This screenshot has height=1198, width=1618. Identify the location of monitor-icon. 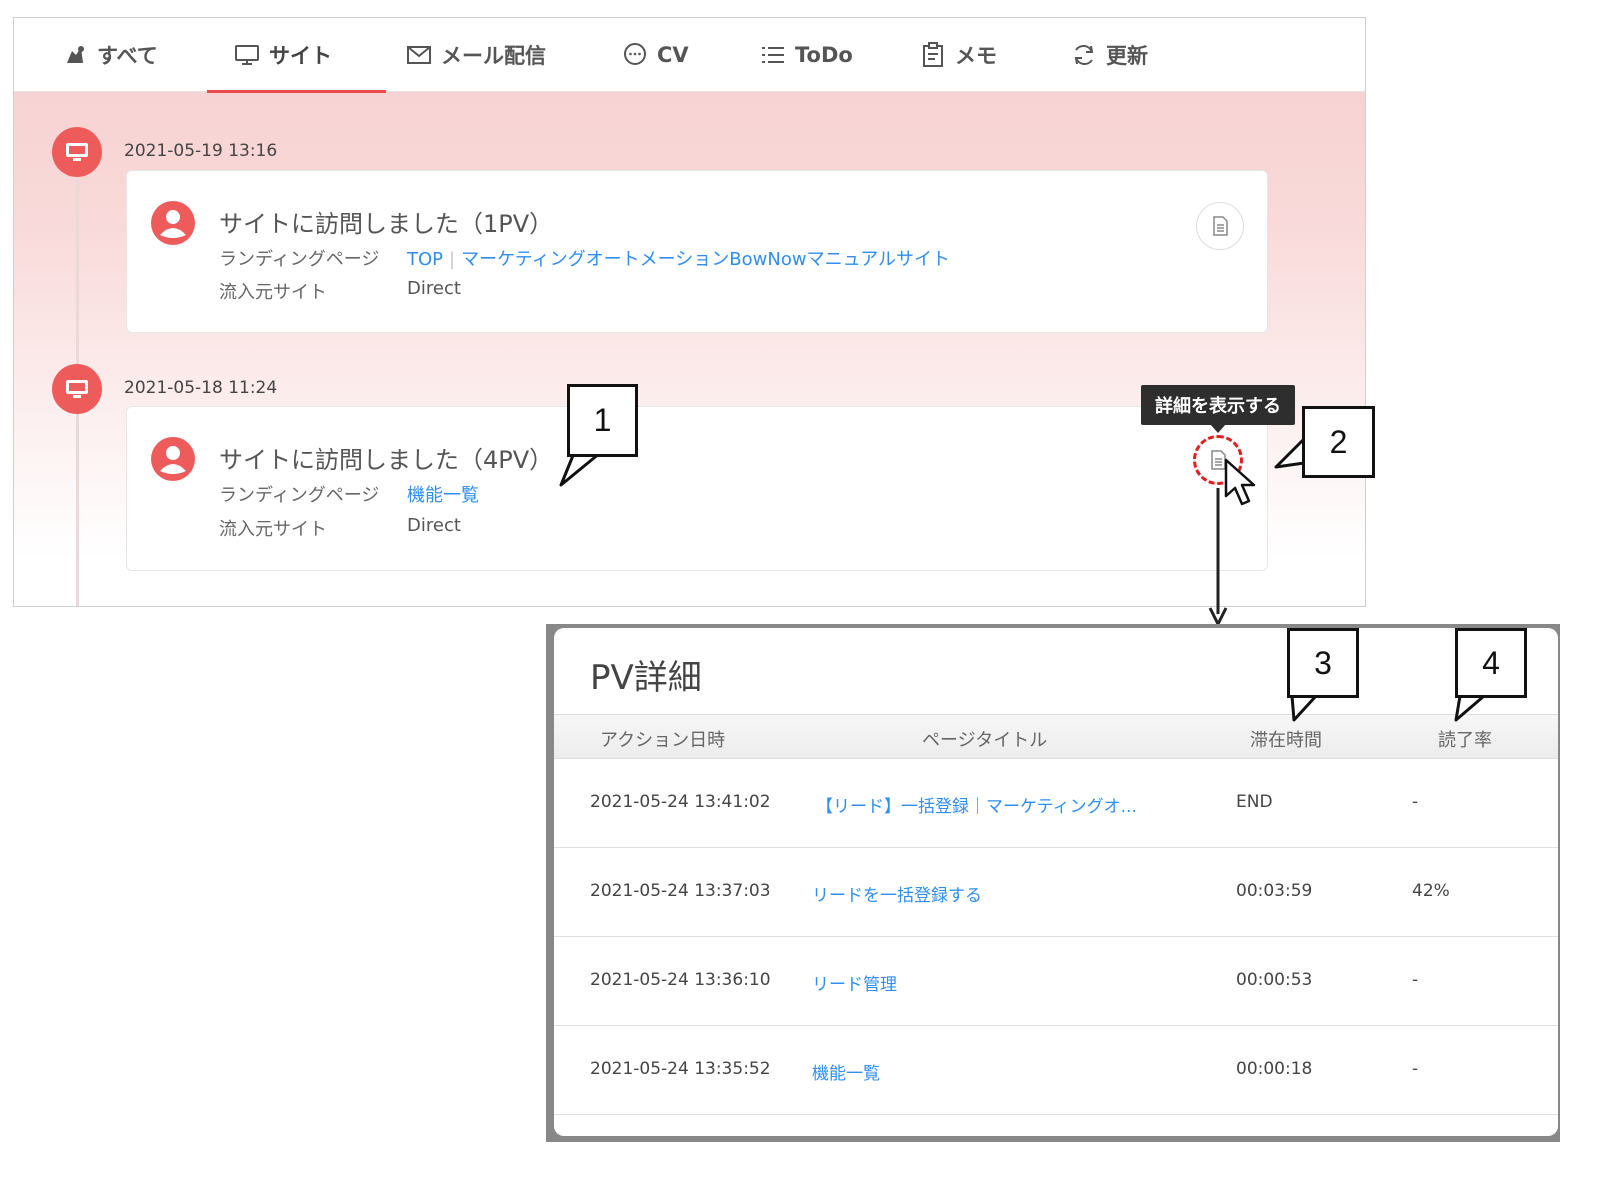
(247, 55).